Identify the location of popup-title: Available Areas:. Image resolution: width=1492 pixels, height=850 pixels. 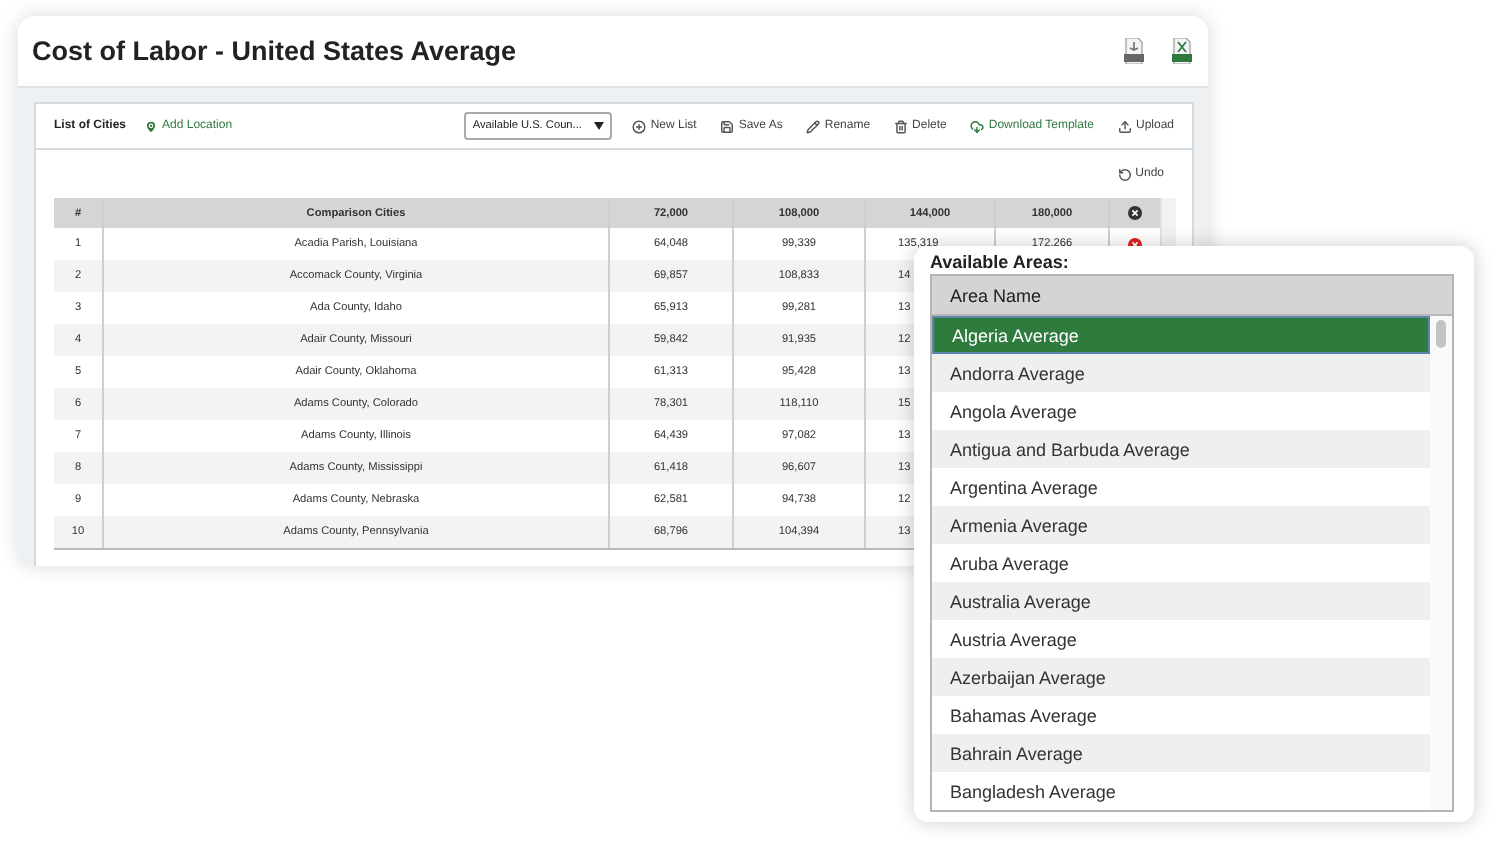
(1000, 263).